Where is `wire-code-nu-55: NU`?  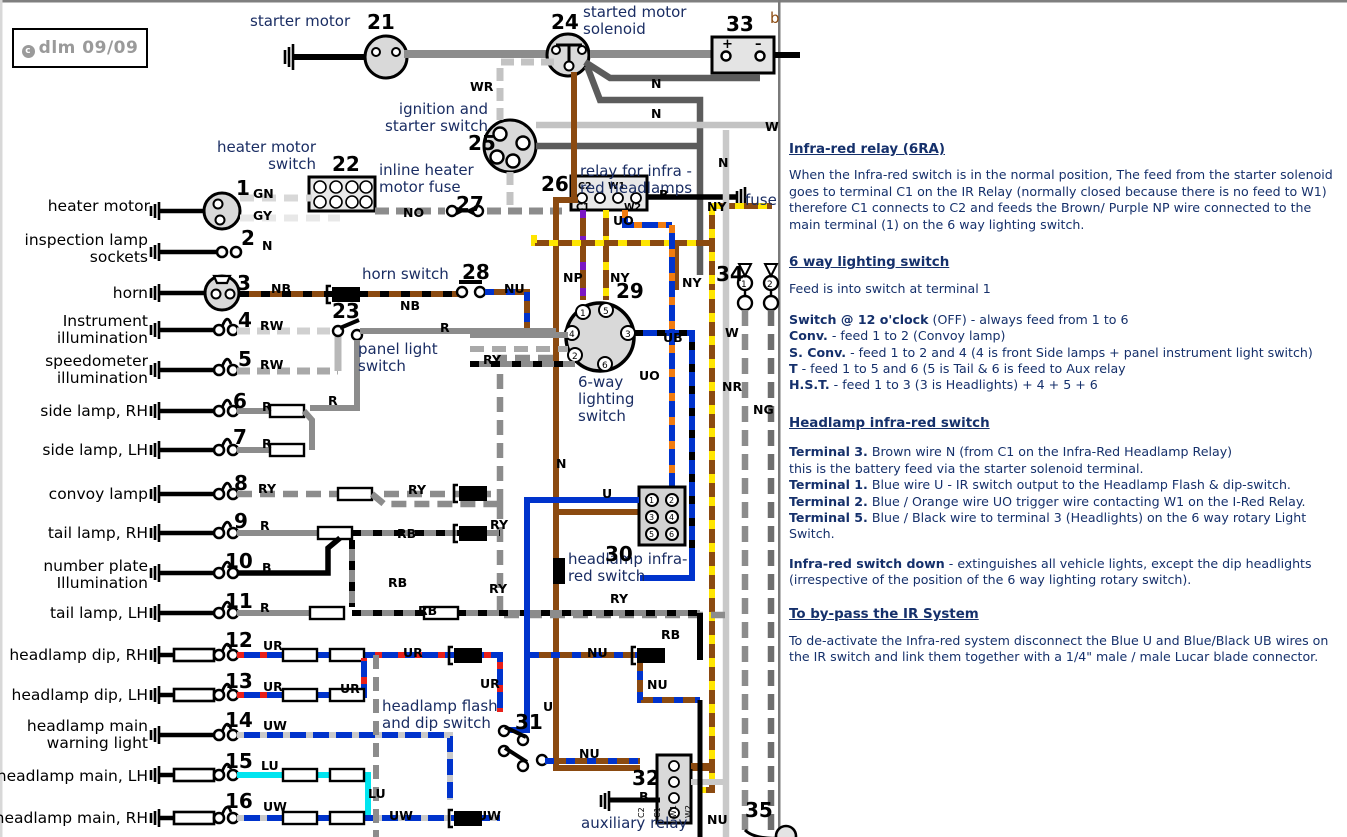
wire-code-nu-55: NU is located at coordinates (589, 753).